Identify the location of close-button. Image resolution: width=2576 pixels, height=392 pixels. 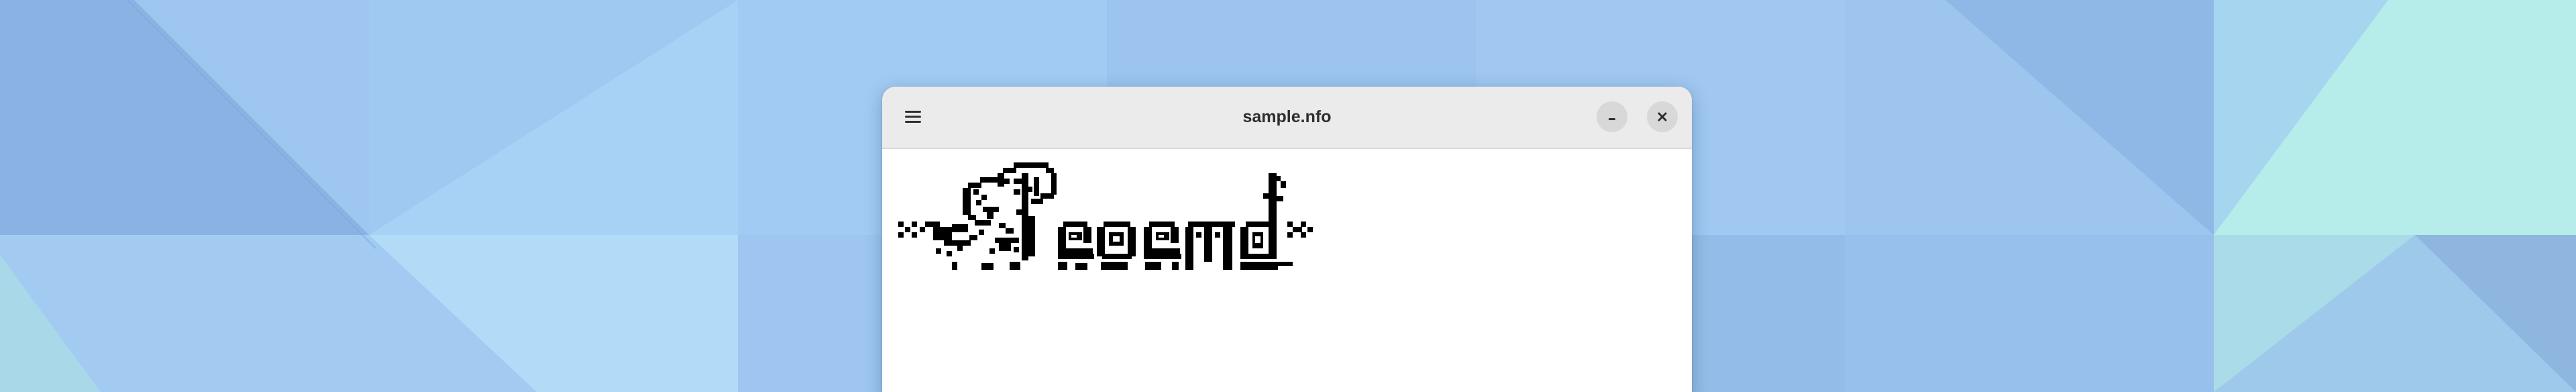
(1662, 117).